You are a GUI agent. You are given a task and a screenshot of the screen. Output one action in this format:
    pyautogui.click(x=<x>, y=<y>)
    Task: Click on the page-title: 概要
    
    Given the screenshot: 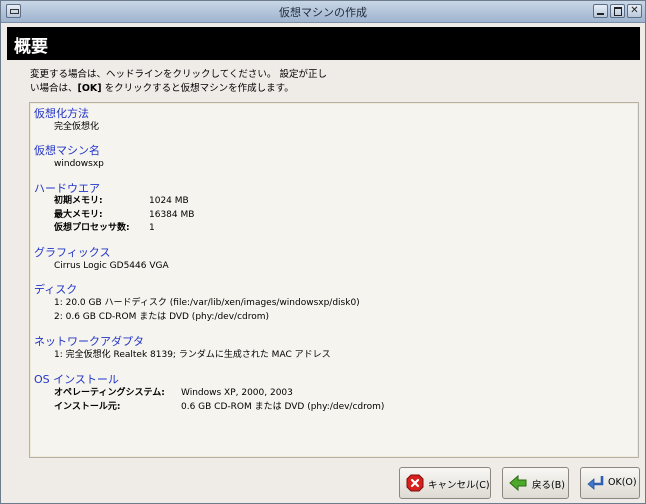 What is the action you would take?
    pyautogui.click(x=31, y=47)
    